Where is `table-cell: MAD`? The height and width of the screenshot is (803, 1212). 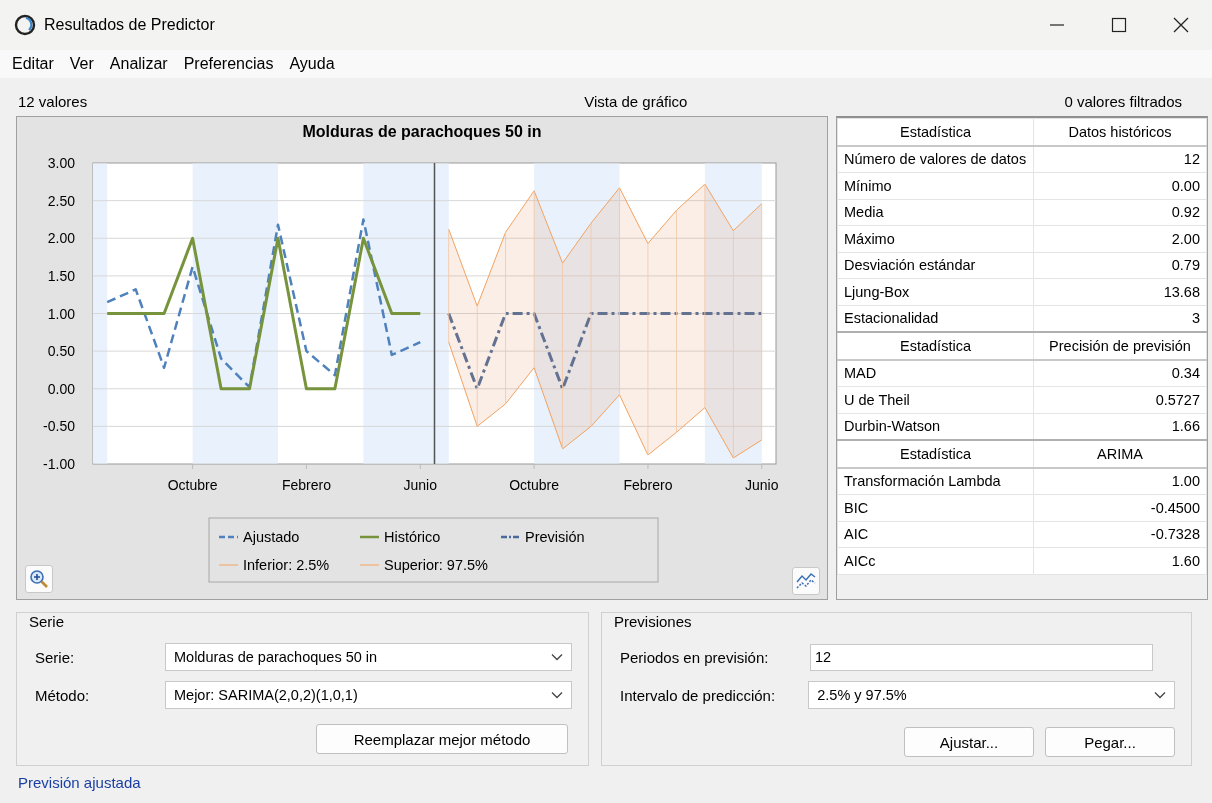
table-cell: MAD is located at coordinates (935, 373).